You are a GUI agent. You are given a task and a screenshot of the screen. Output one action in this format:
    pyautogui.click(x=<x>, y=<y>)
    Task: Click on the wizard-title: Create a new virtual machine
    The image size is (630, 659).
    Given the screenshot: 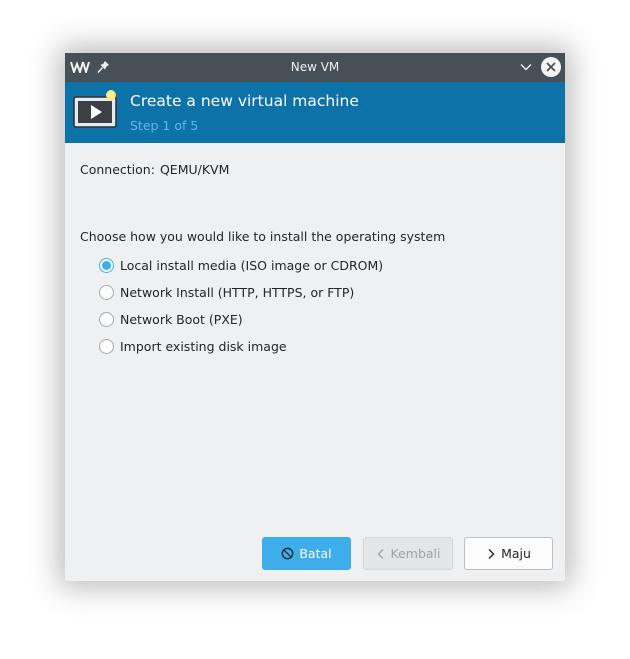 What is the action you would take?
    pyautogui.click(x=244, y=101)
    